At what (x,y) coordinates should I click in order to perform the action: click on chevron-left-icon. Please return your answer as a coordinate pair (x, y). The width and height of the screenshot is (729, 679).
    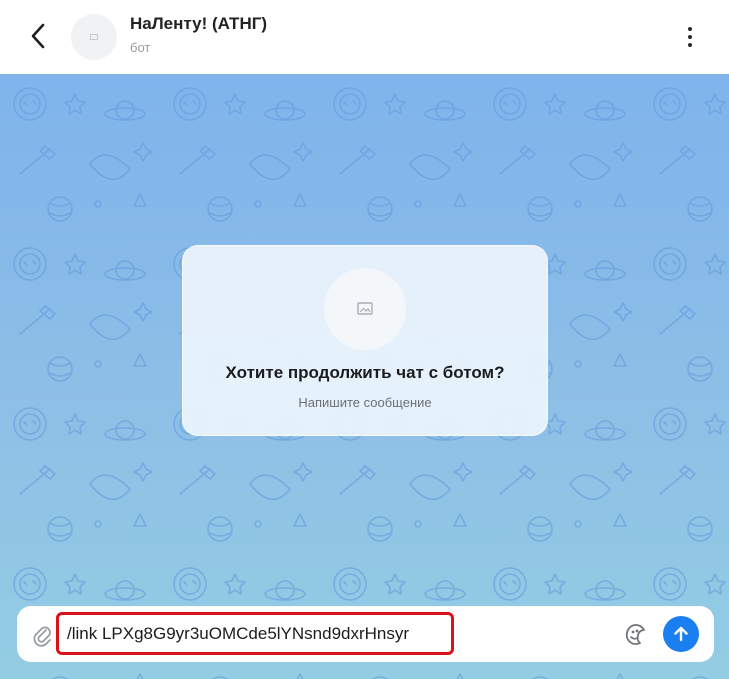
    Looking at the image, I should click on (38, 36).